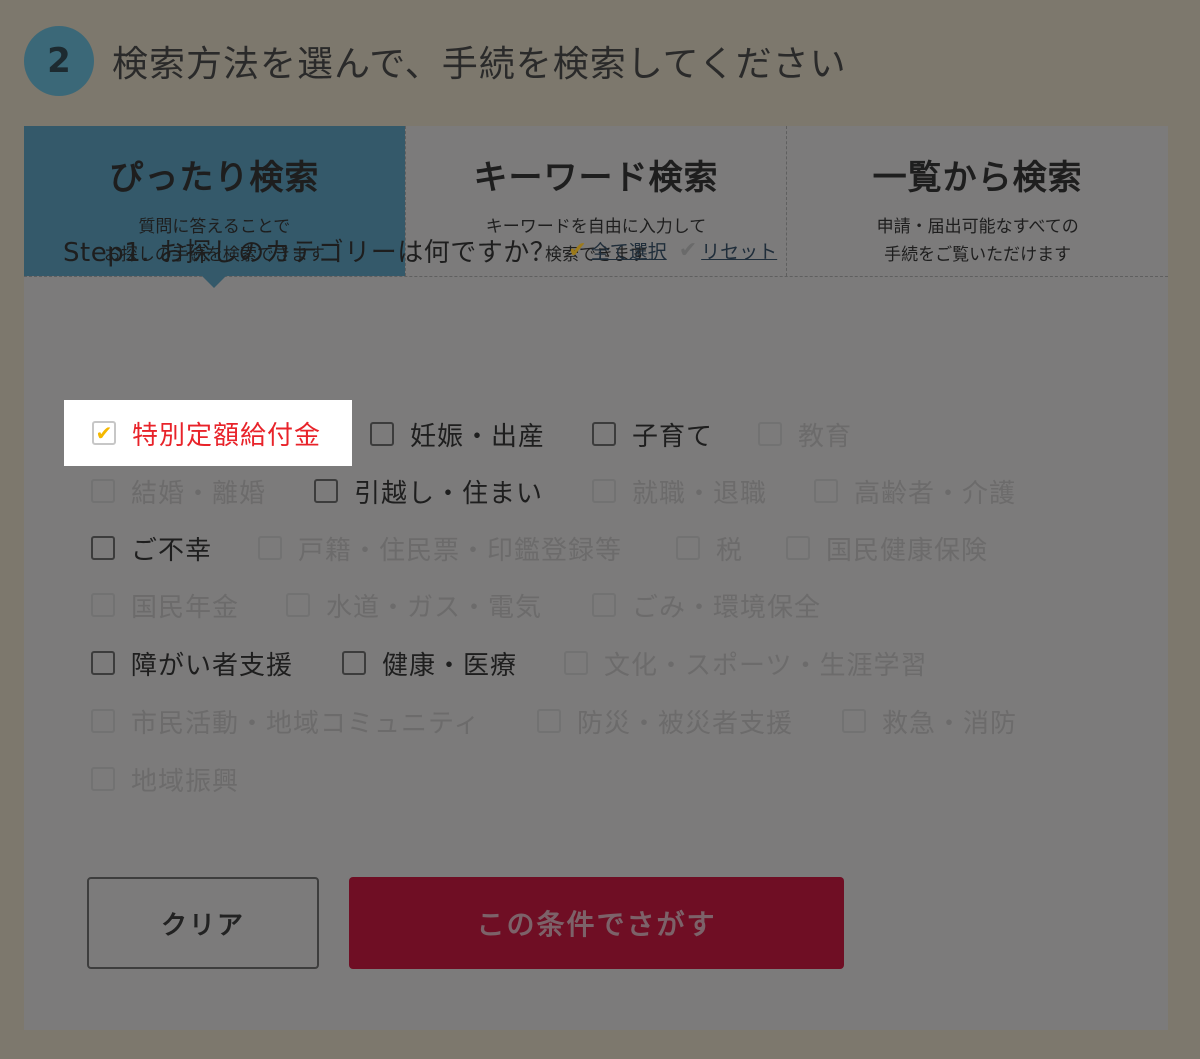  What do you see at coordinates (673, 436) in the screenshot?
I see `category-label: 子育て` at bounding box center [673, 436].